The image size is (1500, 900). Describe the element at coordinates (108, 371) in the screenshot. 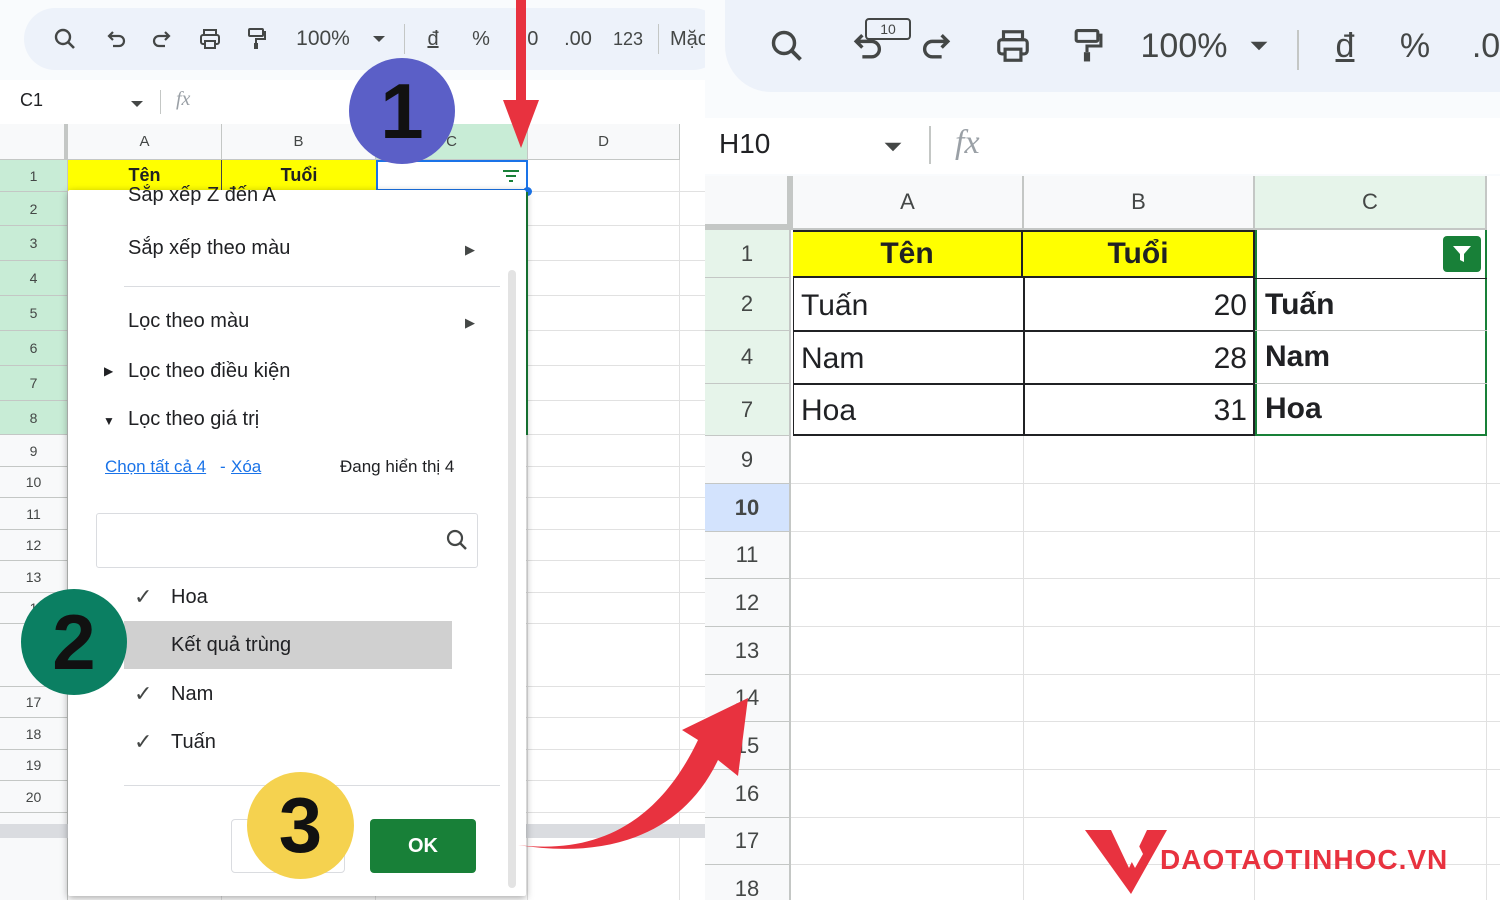

I see `expand-right-icon: ▶` at that location.